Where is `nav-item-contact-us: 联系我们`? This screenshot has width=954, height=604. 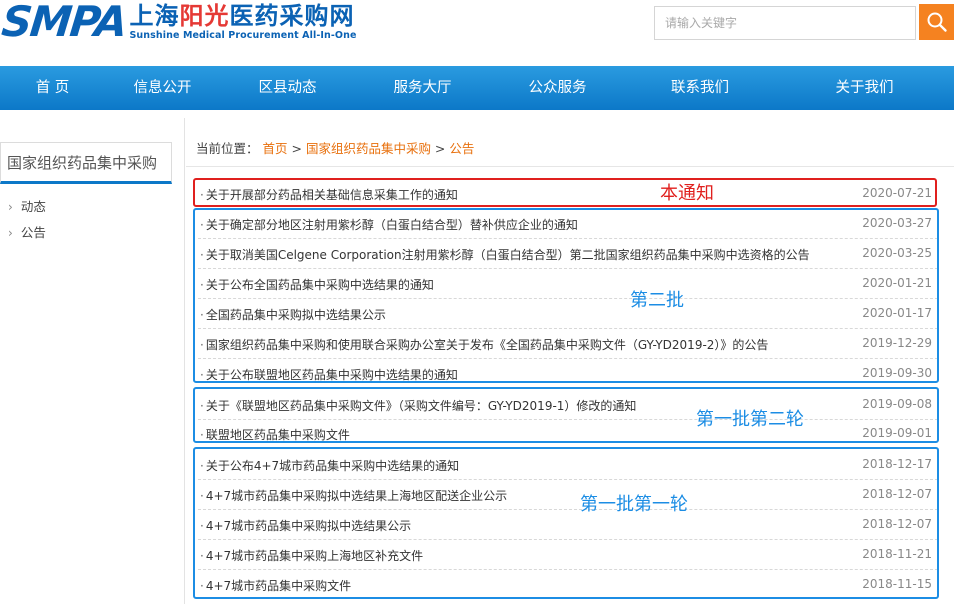 nav-item-contact-us: 联系我们 is located at coordinates (700, 88).